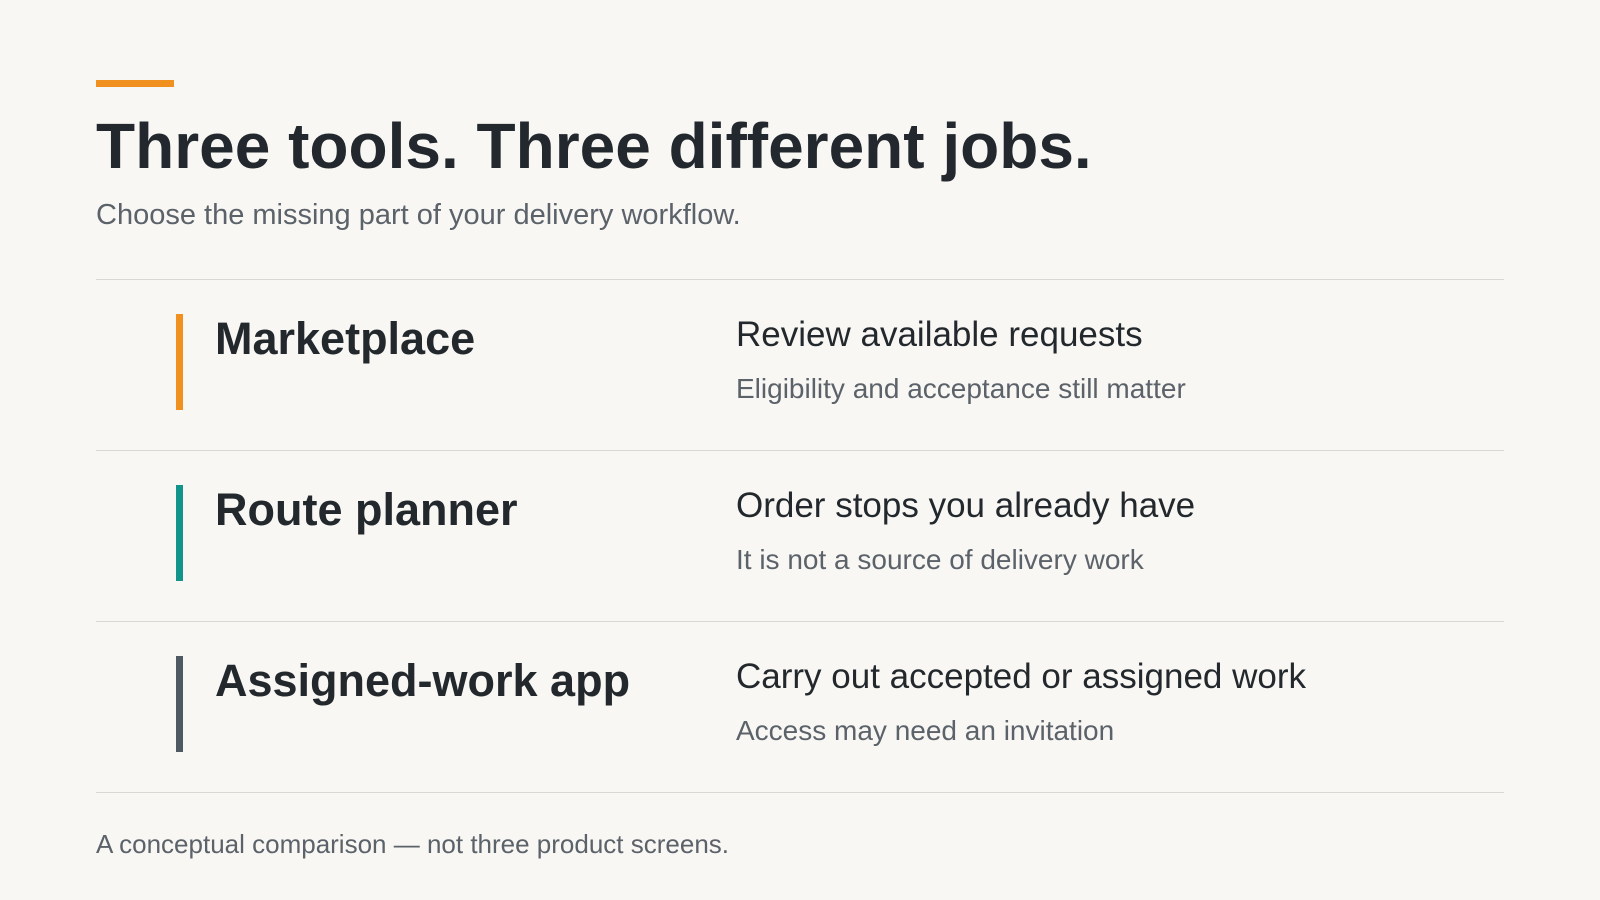  What do you see at coordinates (1021, 676) in the screenshot?
I see `tool-job: Carry out accepted or assigned work` at bounding box center [1021, 676].